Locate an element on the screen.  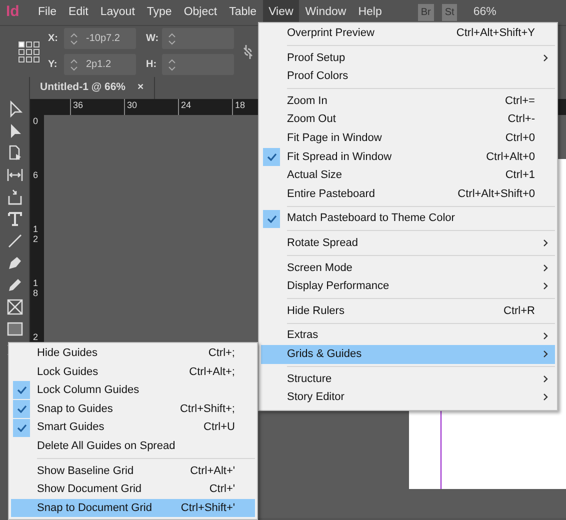
field-label: Y: is located at coordinates (53, 65).